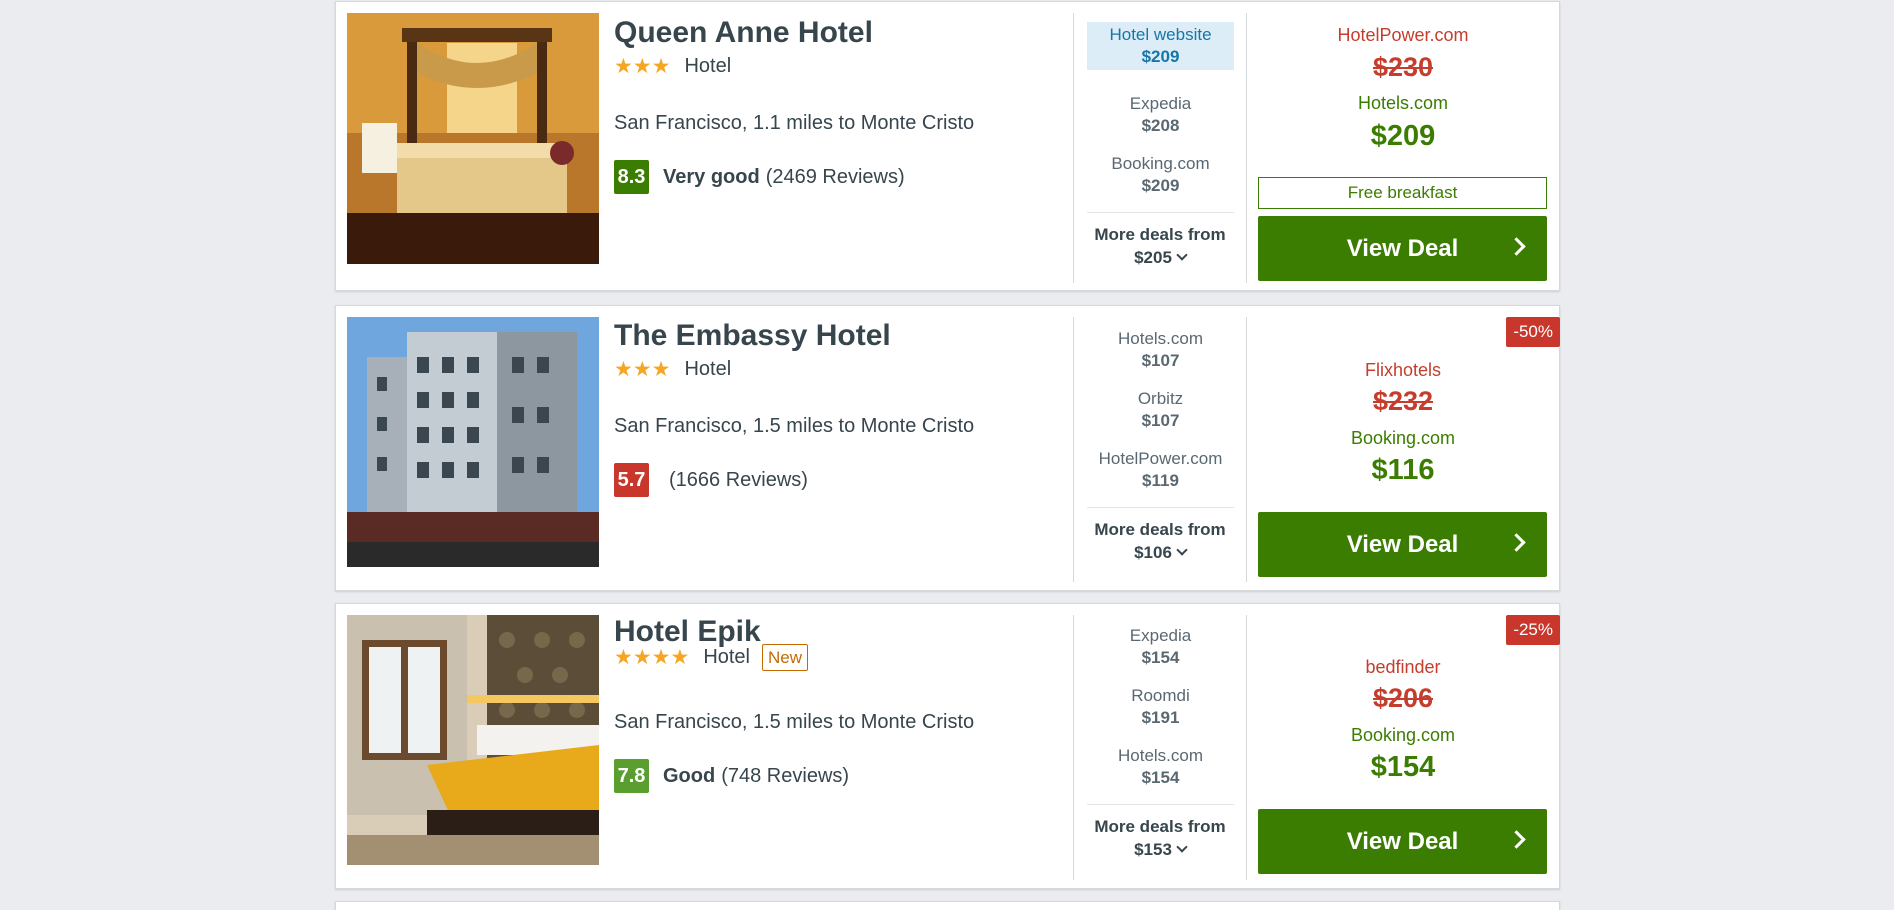 The width and height of the screenshot is (1894, 910). Describe the element at coordinates (1403, 667) in the screenshot. I see `original-provider: bedfinder` at that location.